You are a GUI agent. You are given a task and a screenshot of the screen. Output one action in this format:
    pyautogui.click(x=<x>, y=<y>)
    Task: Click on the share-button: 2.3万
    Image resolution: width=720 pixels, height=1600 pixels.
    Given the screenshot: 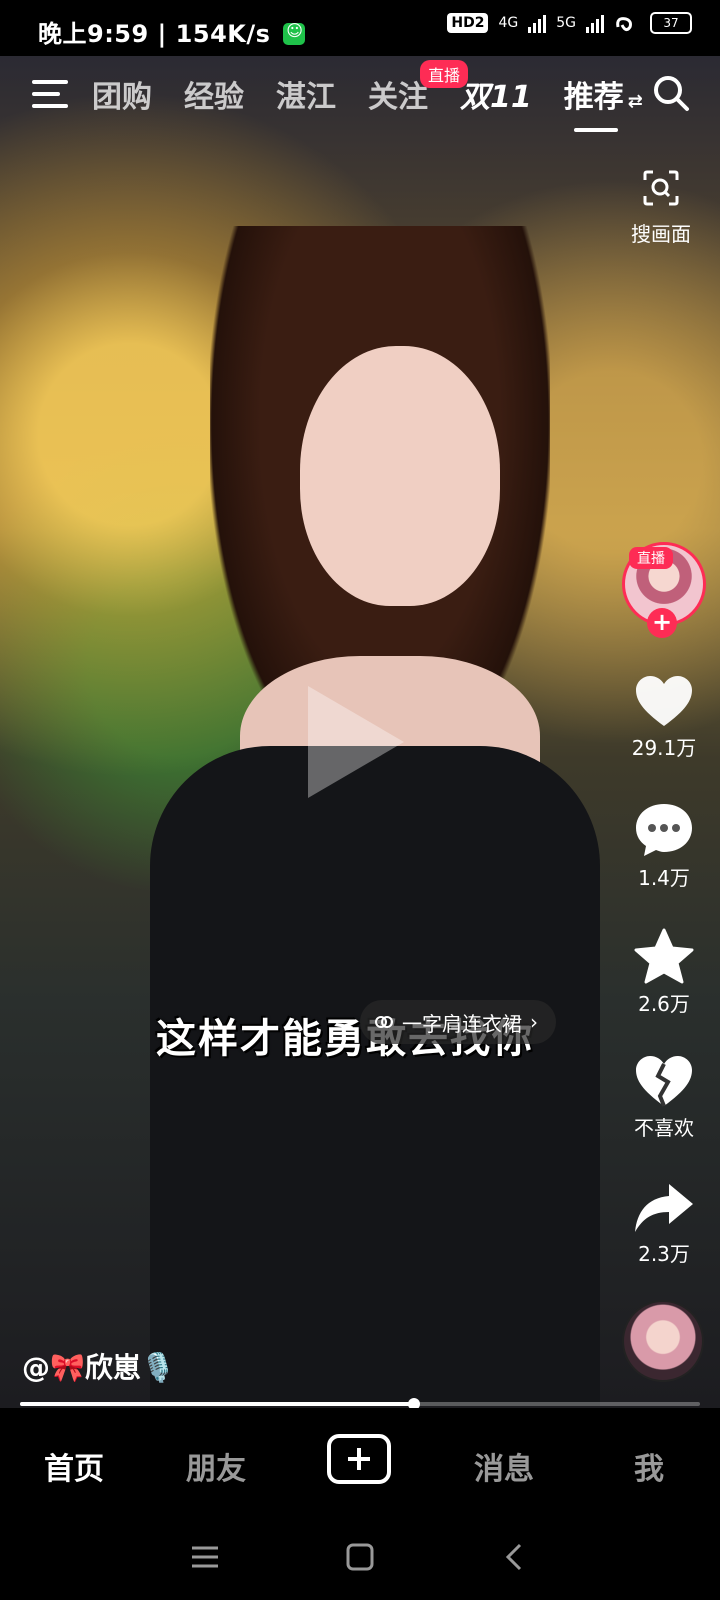 What is the action you would take?
    pyautogui.click(x=664, y=1224)
    